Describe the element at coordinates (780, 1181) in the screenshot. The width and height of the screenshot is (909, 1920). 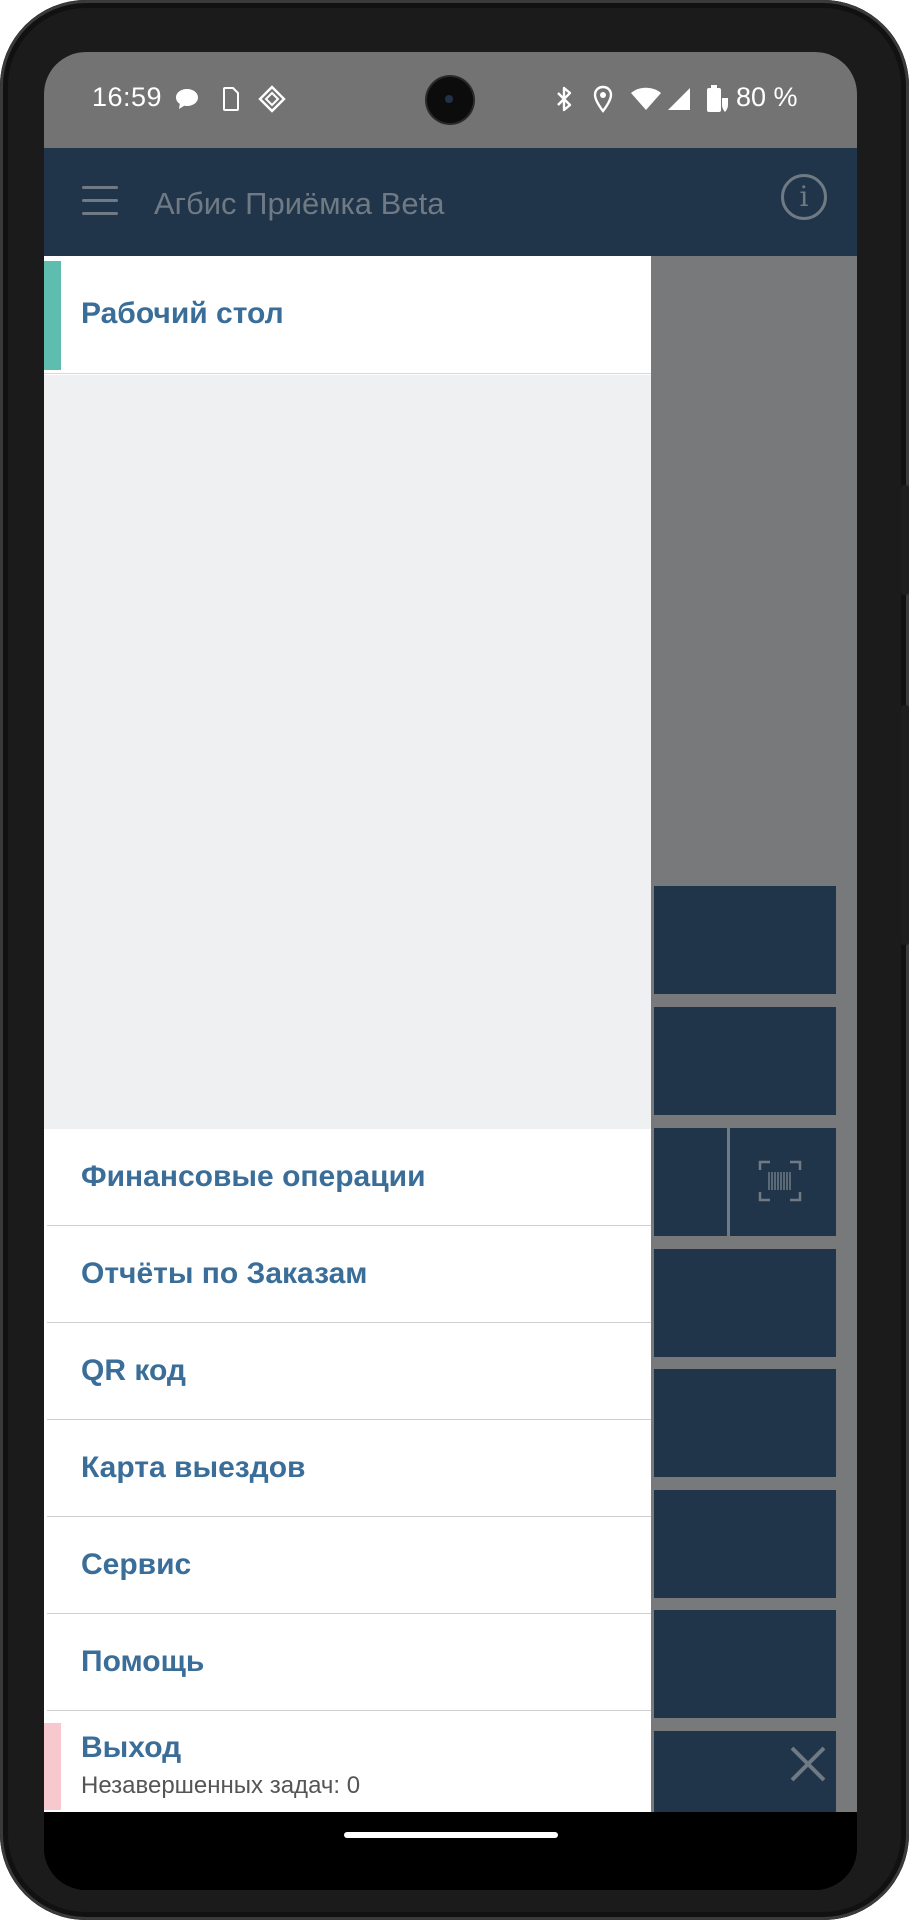
I see `barcode-scan-icon` at that location.